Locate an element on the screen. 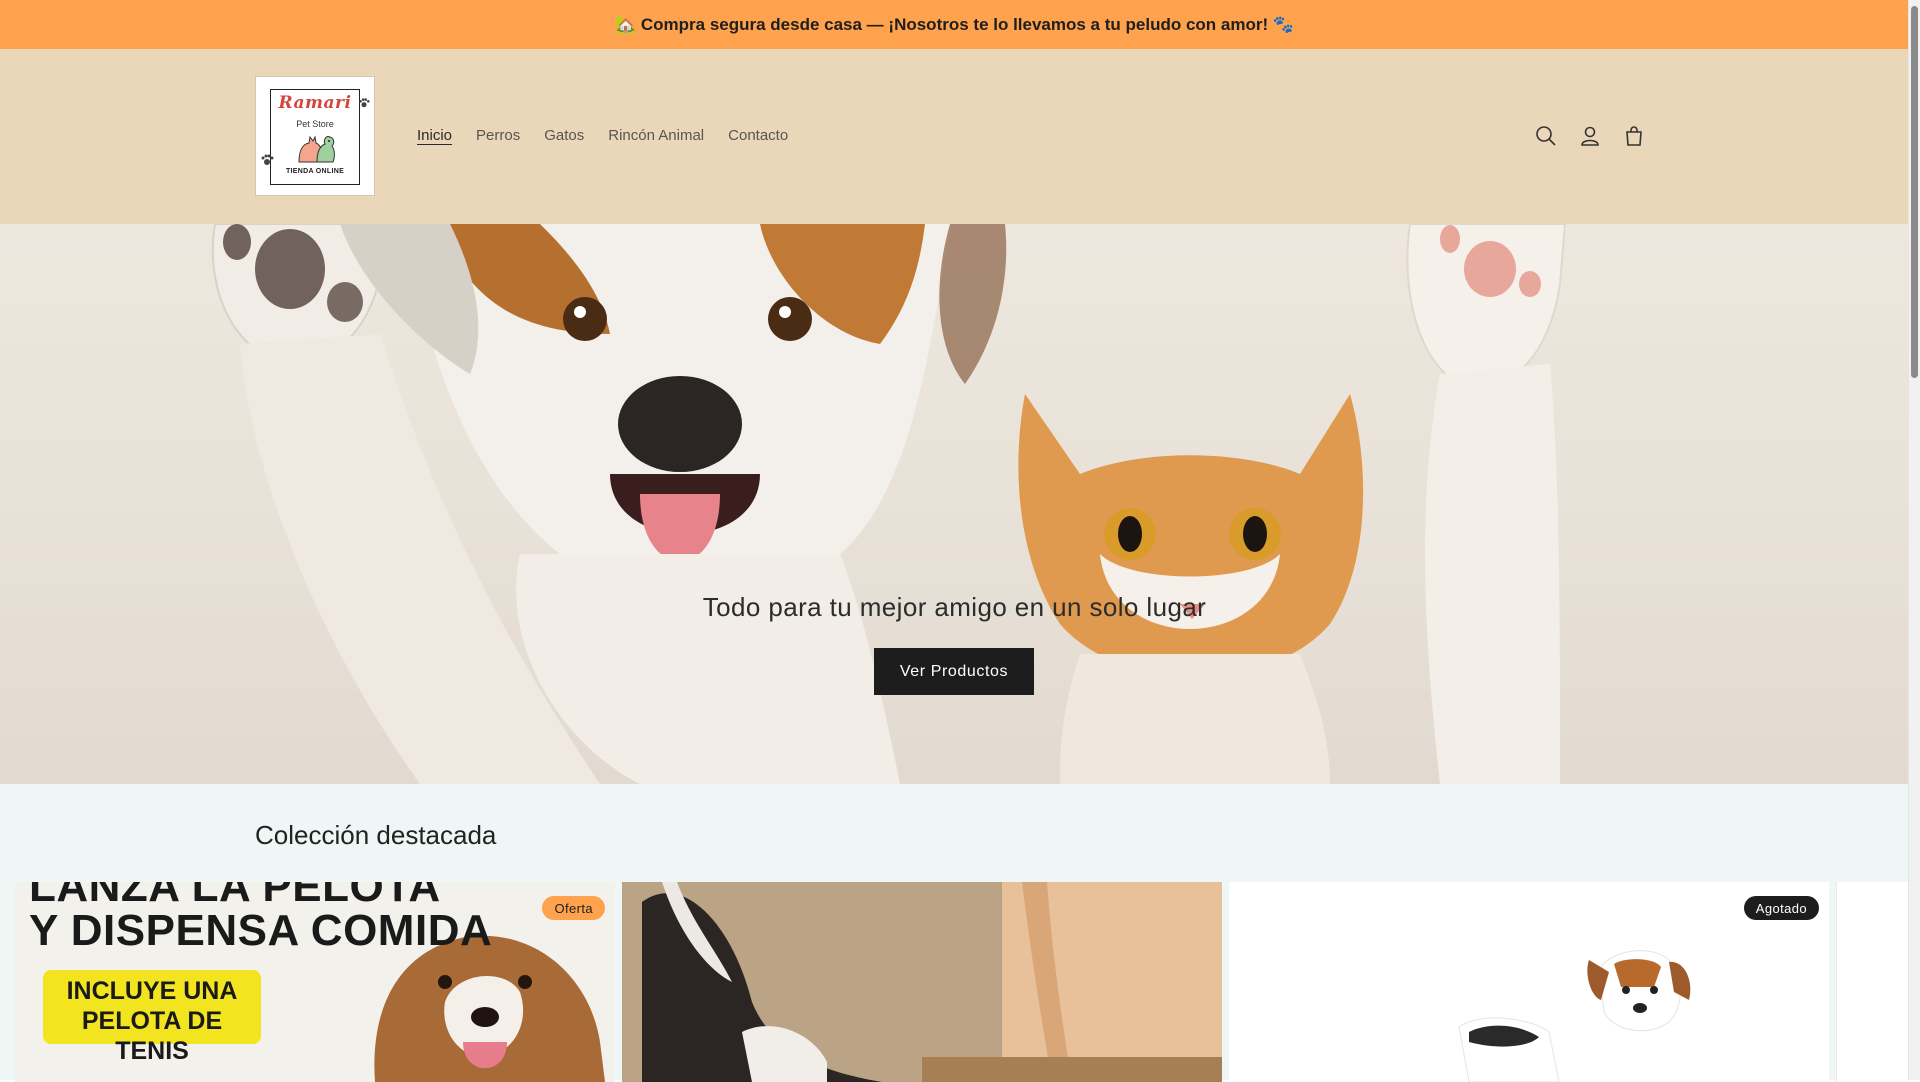 The width and height of the screenshot is (1920, 1082). product-card-3: Agotado is located at coordinates (1529, 982).